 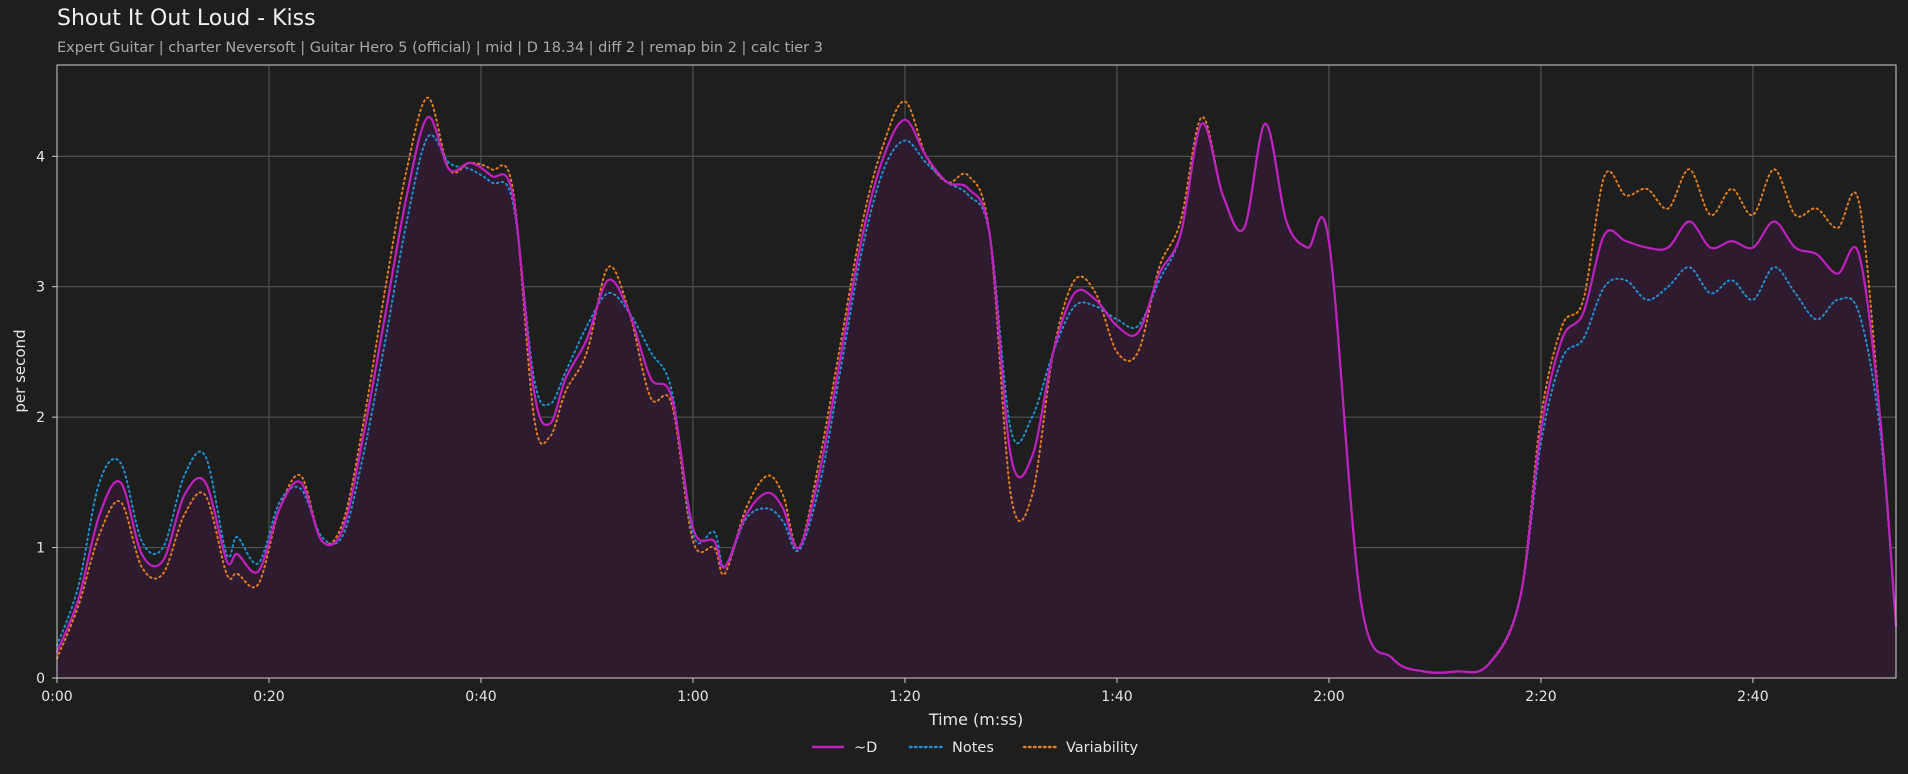 I want to click on legend: ~D Notes Variability, so click(x=975, y=748).